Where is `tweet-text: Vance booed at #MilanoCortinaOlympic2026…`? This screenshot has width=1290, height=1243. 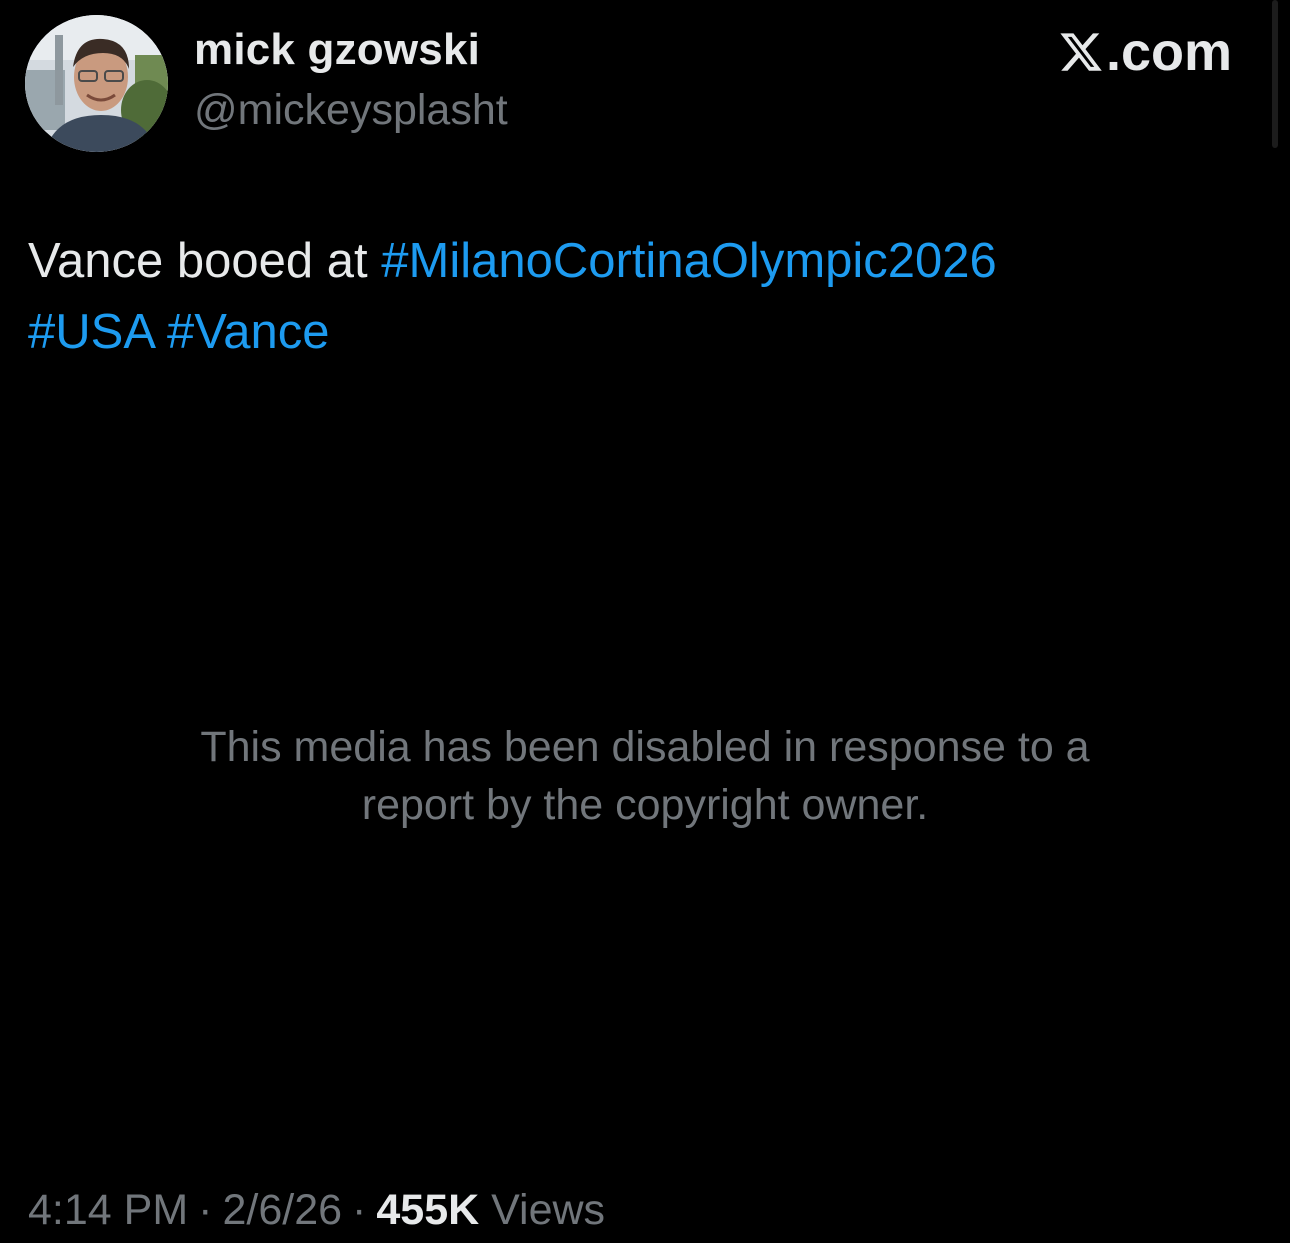 tweet-text: Vance booed at #MilanoCortinaOlympic2026… is located at coordinates (638, 297).